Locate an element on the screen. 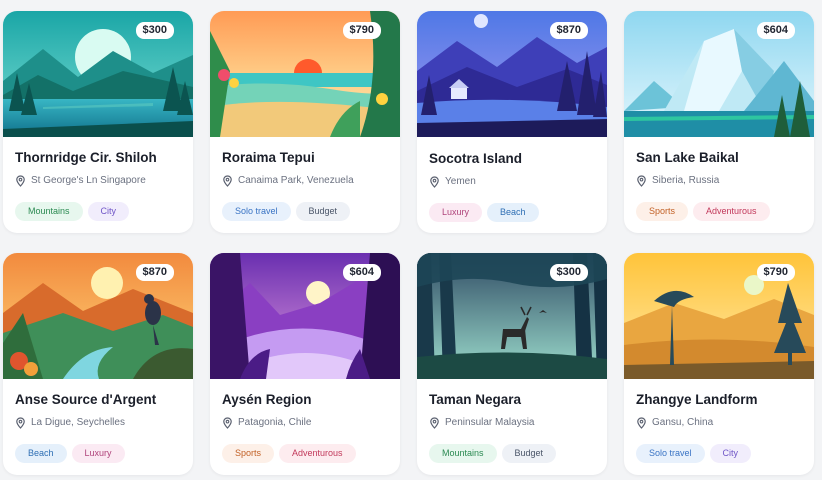  tag-list: Mountains Budget is located at coordinates (512, 453).